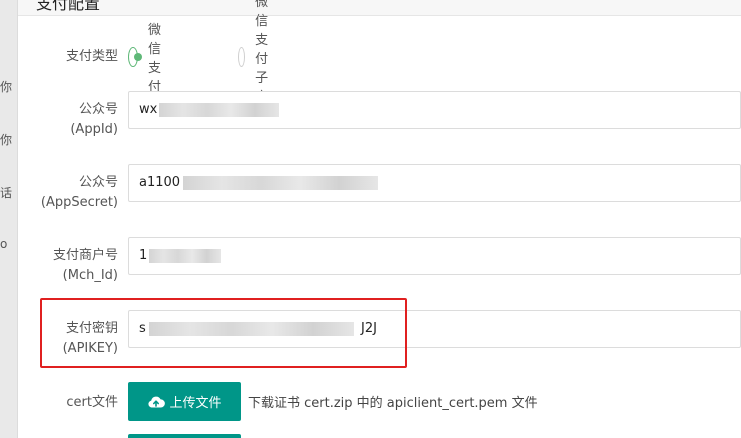  I want to click on apikey-label-main: 支付密钥, so click(91, 328).